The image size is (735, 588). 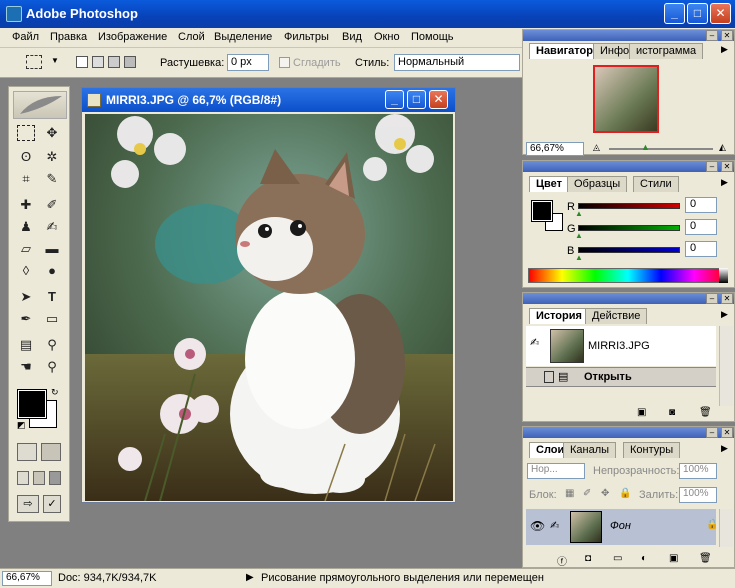 What do you see at coordinates (554, 525) in the screenshot?
I see `layer-brush-icon: ✍` at bounding box center [554, 525].